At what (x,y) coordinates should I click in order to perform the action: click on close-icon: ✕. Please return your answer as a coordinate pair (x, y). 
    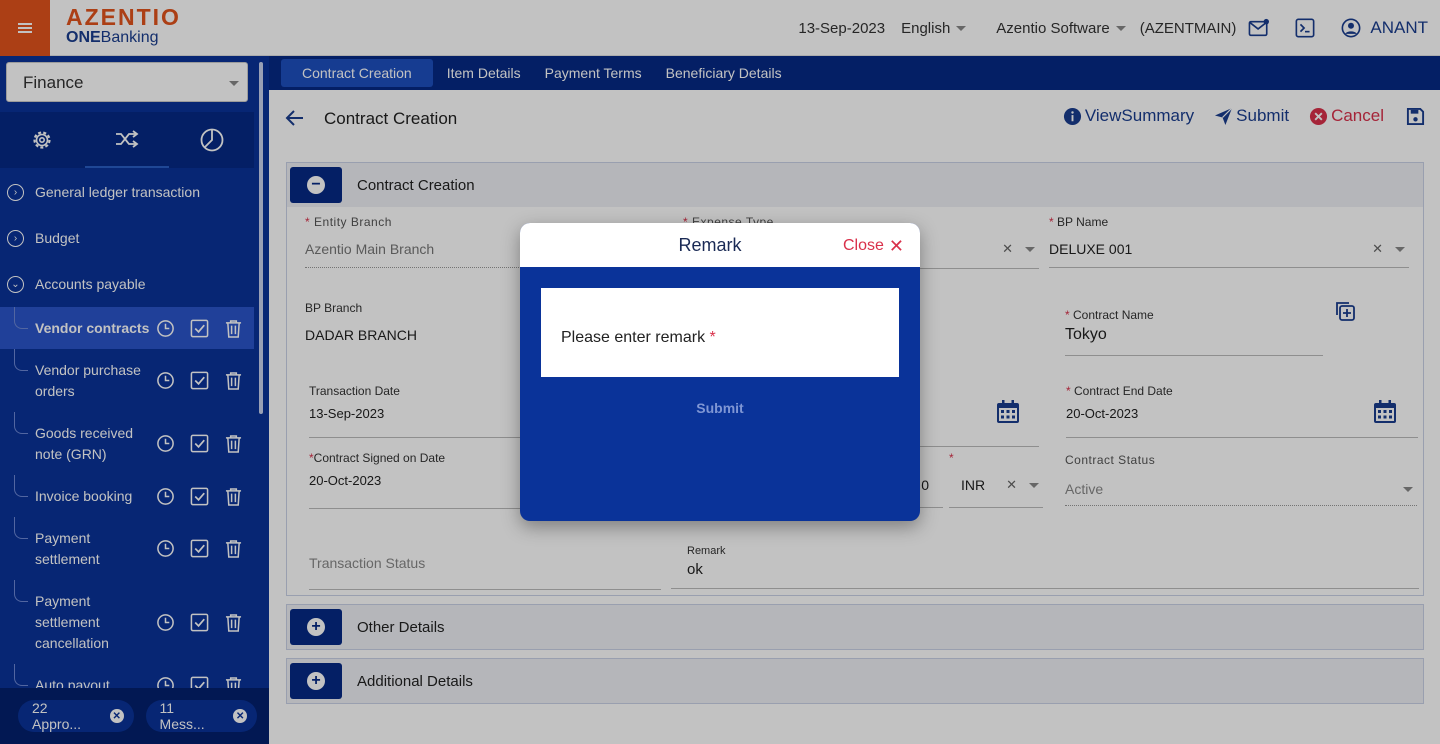
    Looking at the image, I should click on (896, 246).